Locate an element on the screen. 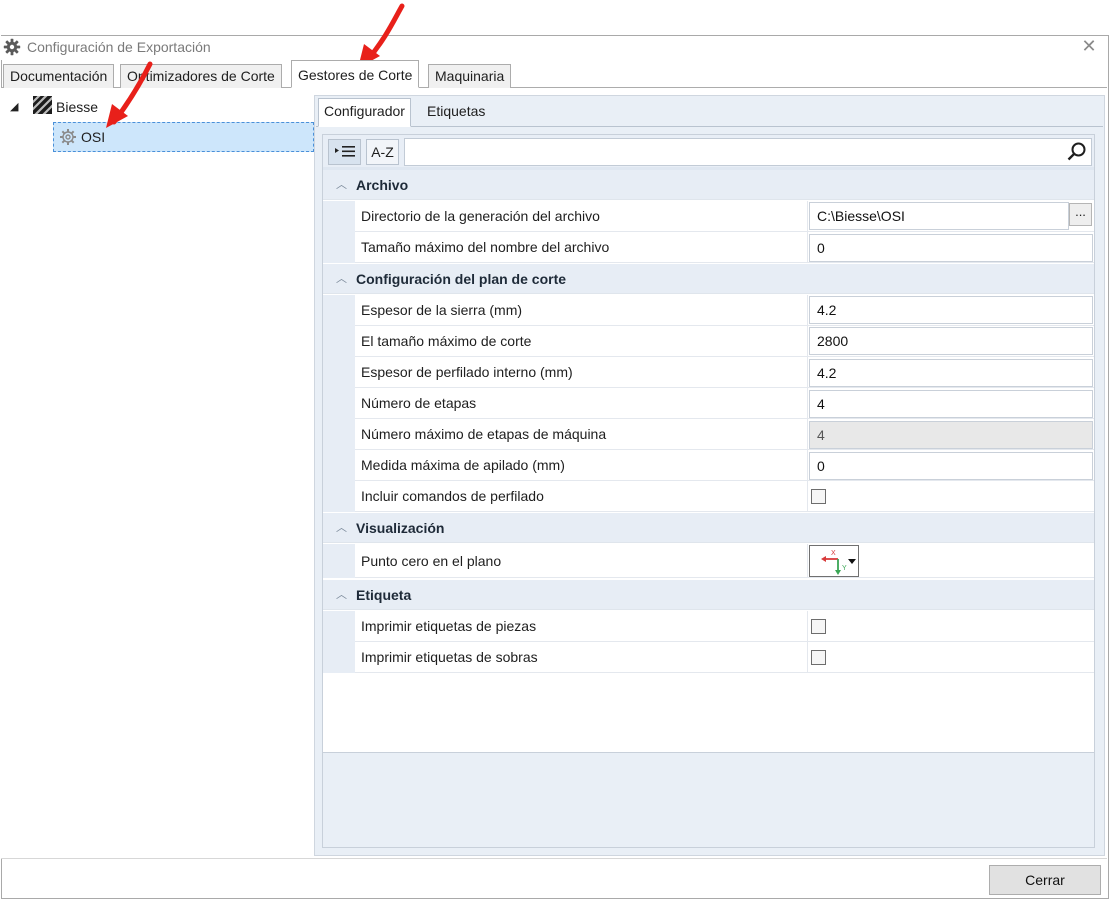  property-description-area is located at coordinates (708, 799).